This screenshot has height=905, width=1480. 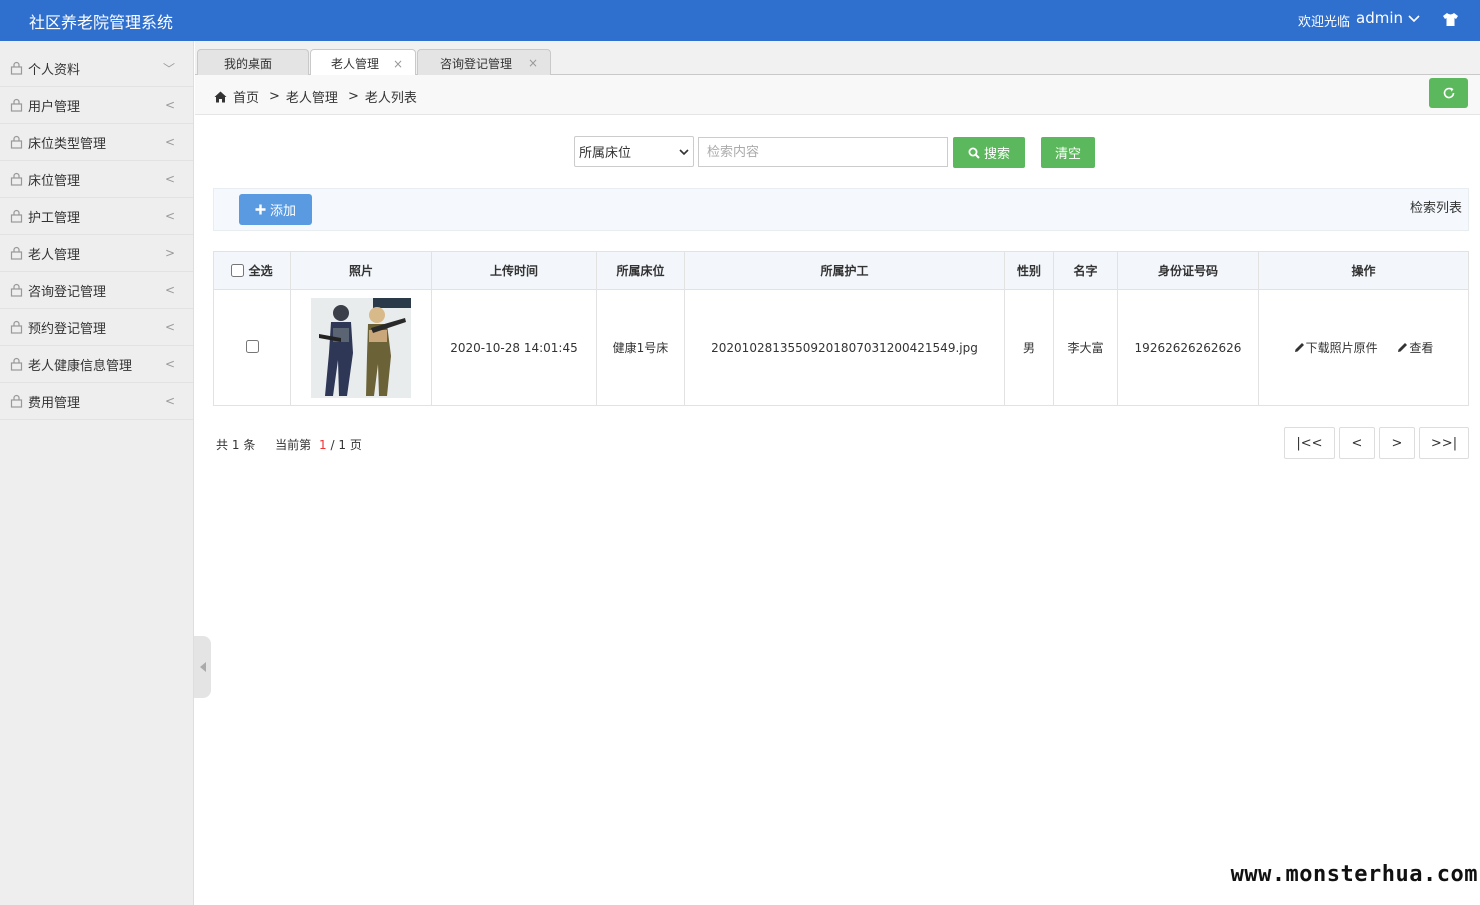 I want to click on sidebar-item-label: 老人健康信息管理, so click(x=80, y=366).